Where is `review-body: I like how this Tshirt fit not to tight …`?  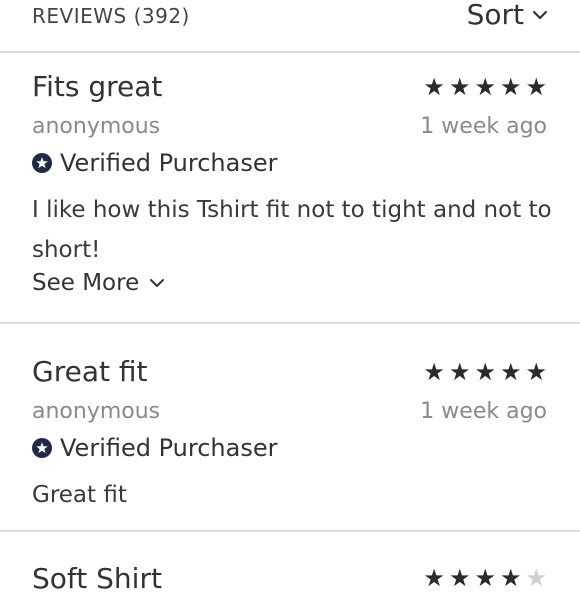
review-body: I like how this Tshirt fit not to tight … is located at coordinates (292, 230).